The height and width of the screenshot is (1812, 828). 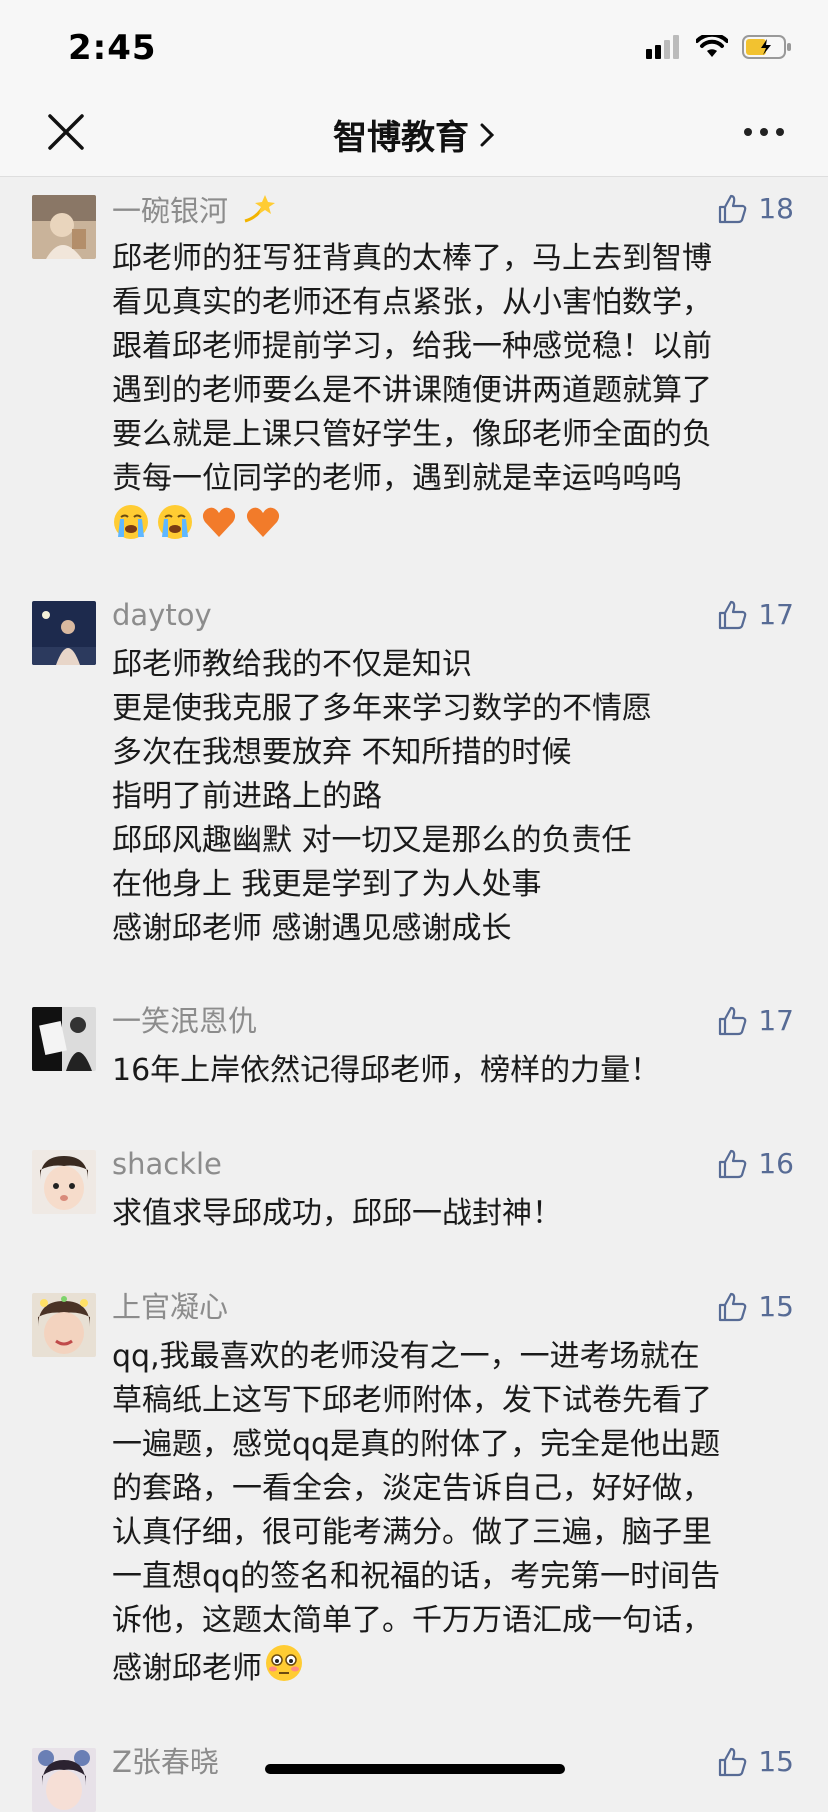 What do you see at coordinates (755, 1164) in the screenshot?
I see `like-button: 16` at bounding box center [755, 1164].